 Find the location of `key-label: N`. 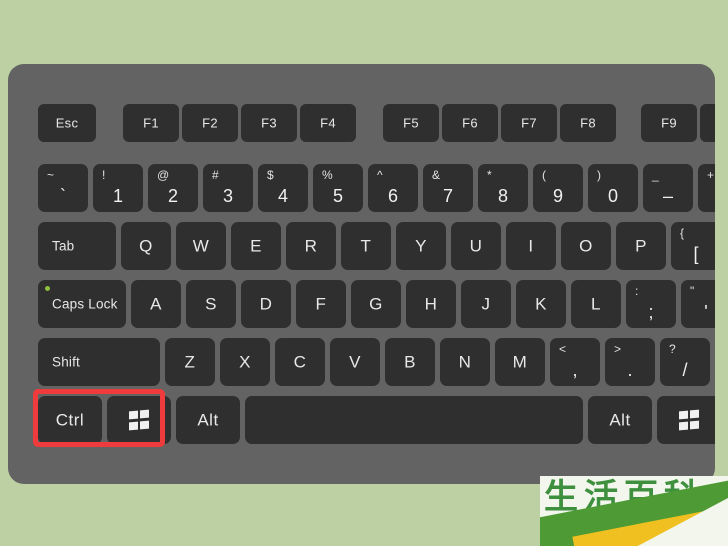

key-label: N is located at coordinates (465, 362).